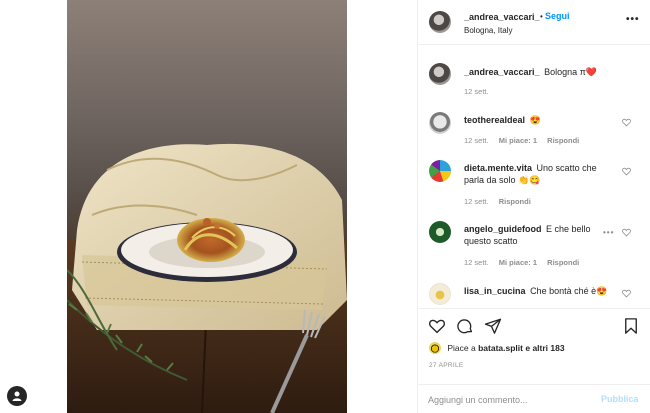 The image size is (650, 413). I want to click on caption-meta: 12 sett., so click(480, 91).